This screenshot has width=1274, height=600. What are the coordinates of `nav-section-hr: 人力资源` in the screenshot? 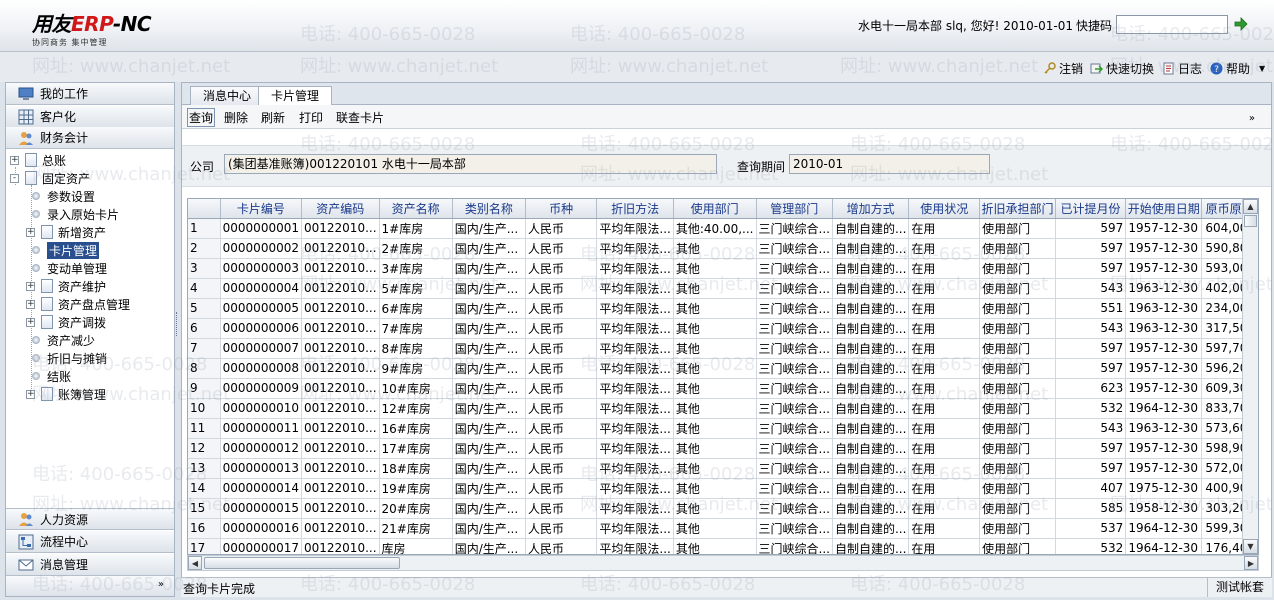 It's located at (90, 519).